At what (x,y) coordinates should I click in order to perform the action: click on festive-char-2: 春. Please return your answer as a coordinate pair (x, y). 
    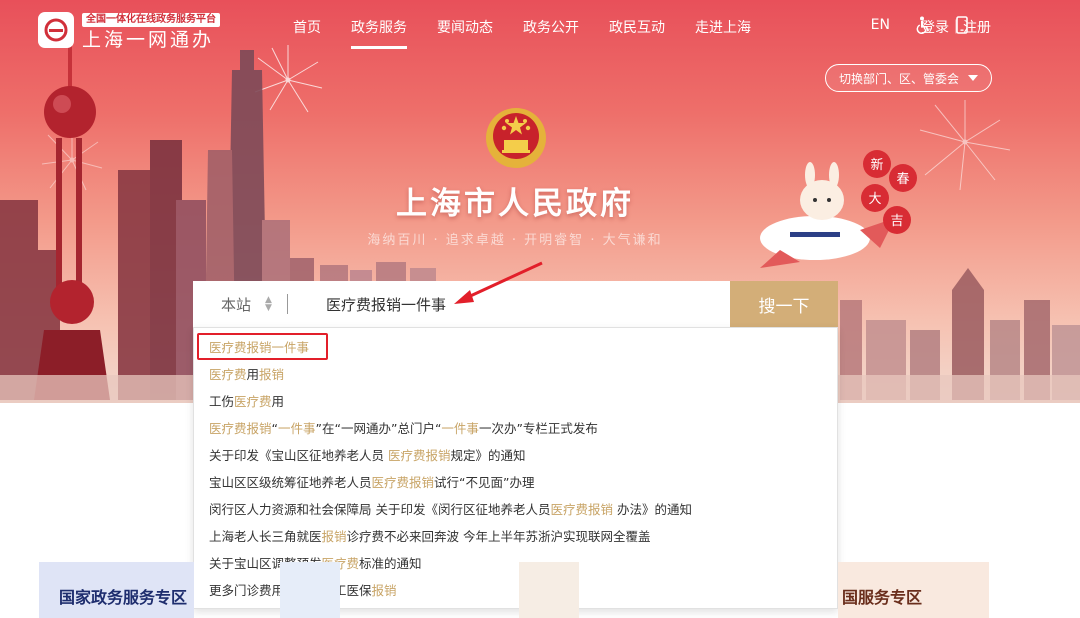
    Looking at the image, I should click on (902, 179).